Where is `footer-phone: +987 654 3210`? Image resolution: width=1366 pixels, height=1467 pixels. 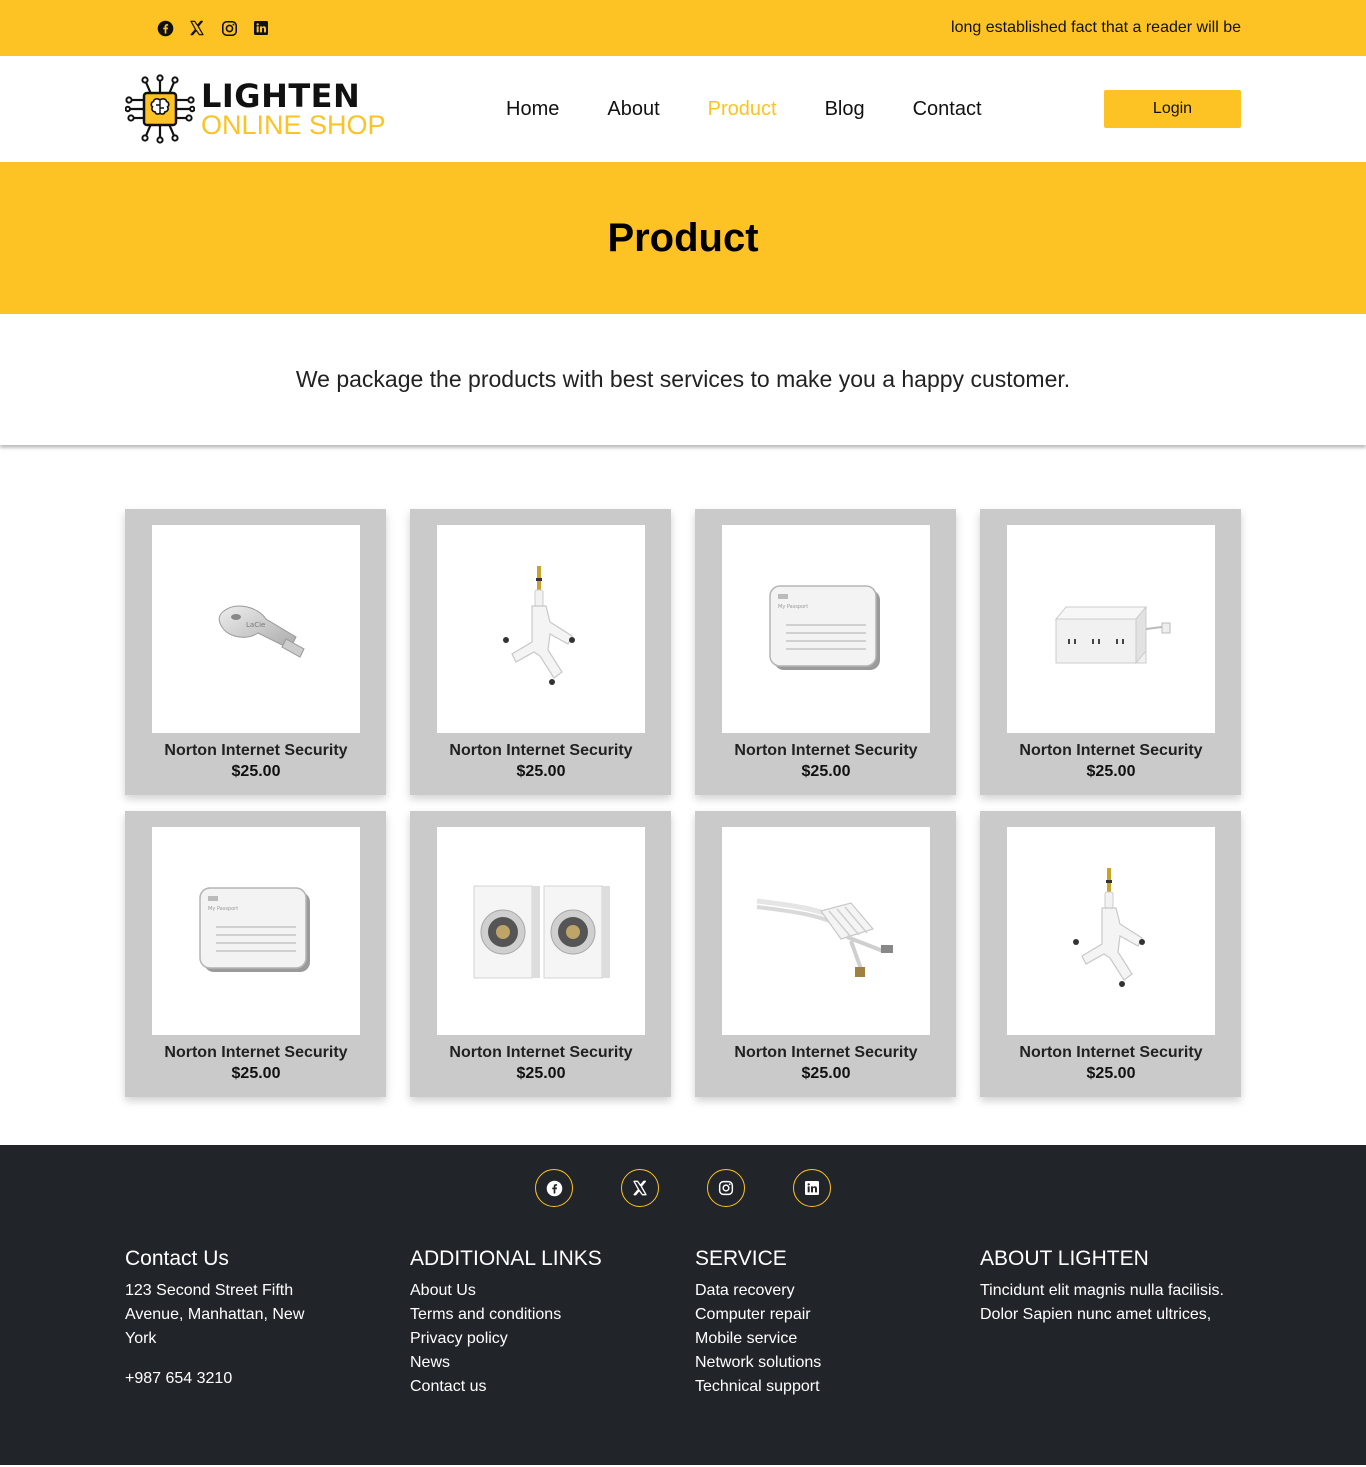
footer-phone: +987 654 3210 is located at coordinates (267, 1379).